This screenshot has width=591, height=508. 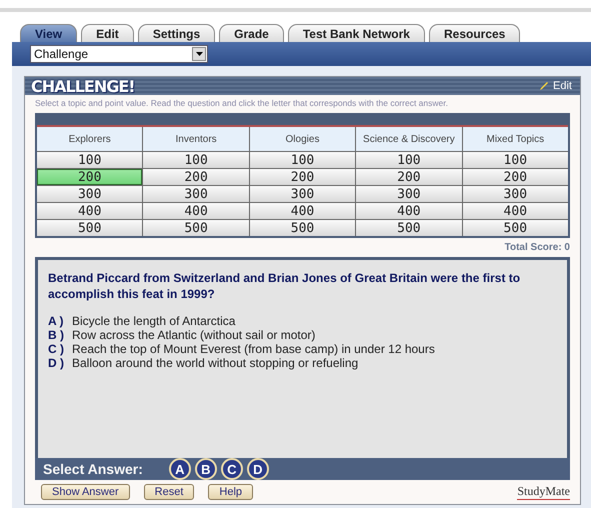 What do you see at coordinates (93, 469) in the screenshot?
I see `answer-label: Select Answer:` at bounding box center [93, 469].